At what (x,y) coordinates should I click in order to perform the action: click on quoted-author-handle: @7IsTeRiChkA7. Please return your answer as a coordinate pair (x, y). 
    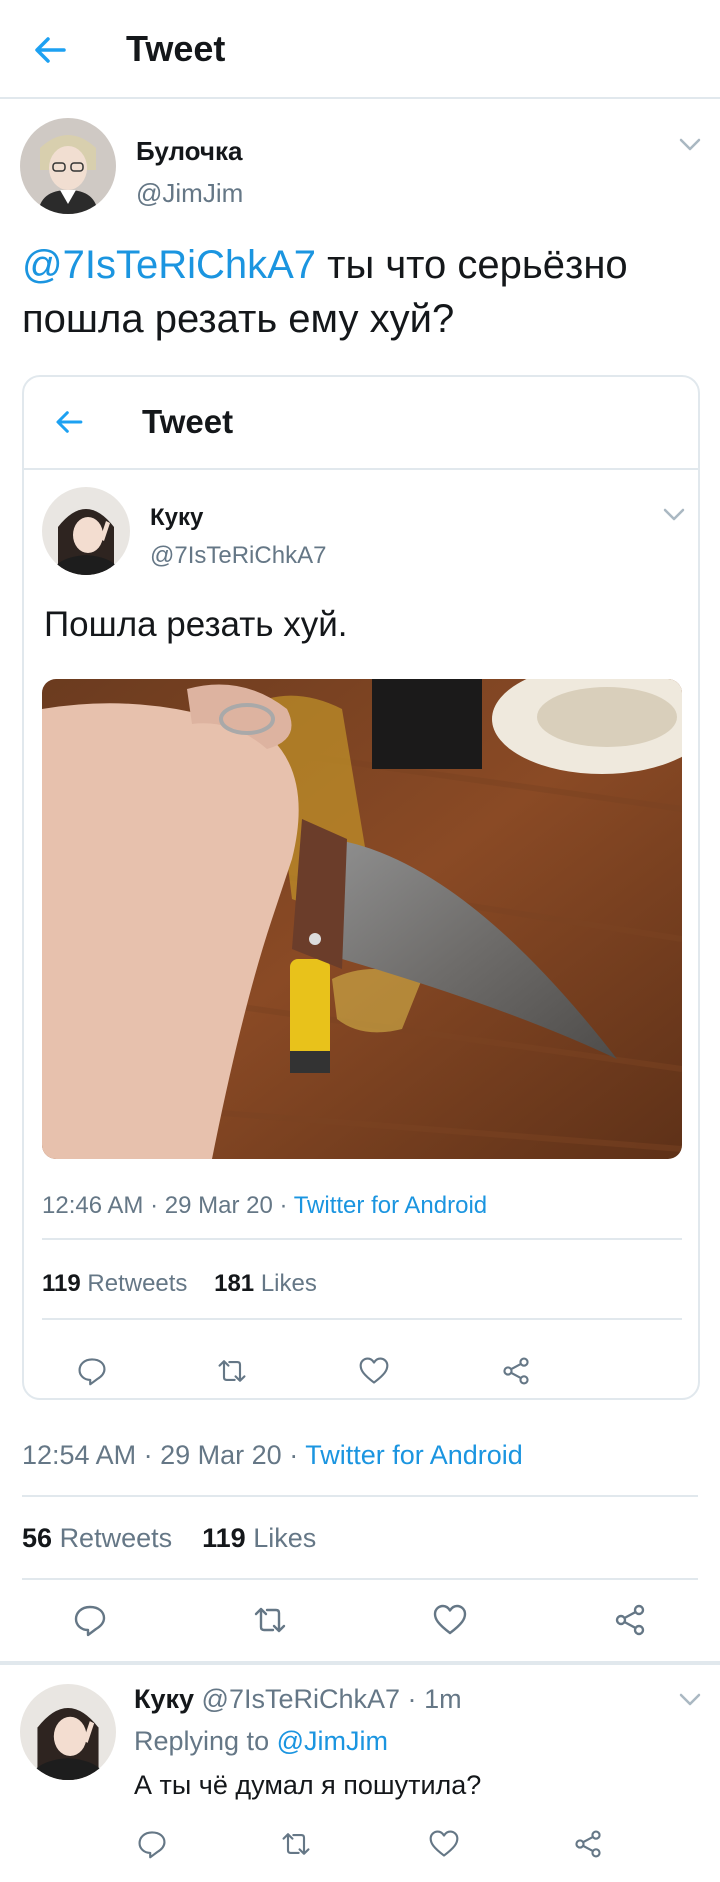
    Looking at the image, I should click on (238, 556).